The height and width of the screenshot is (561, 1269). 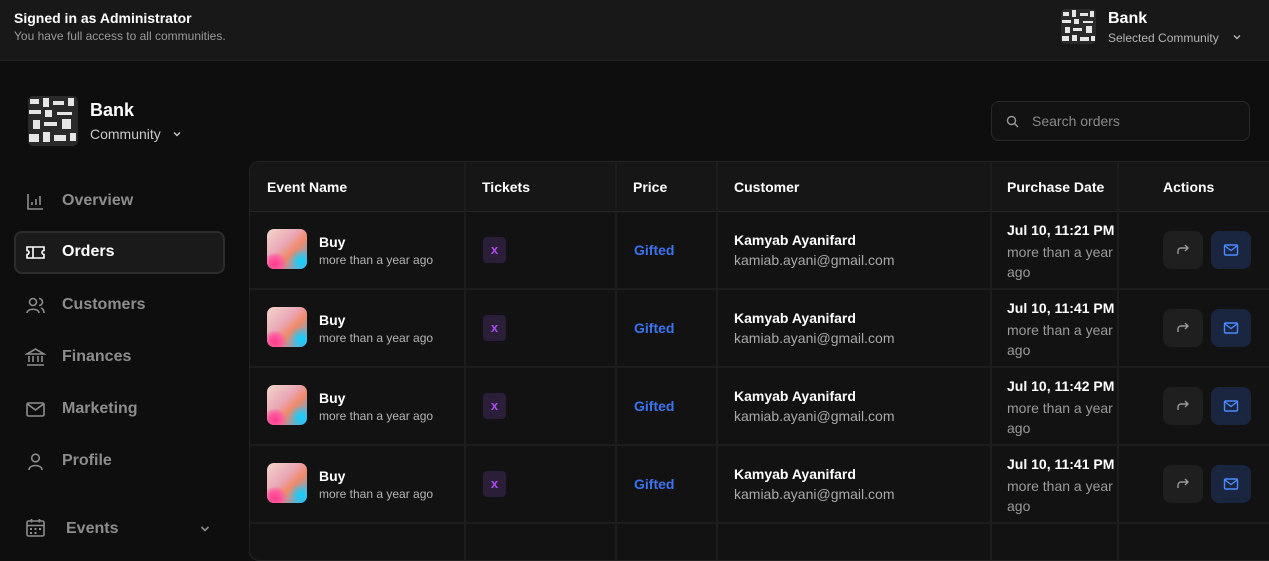 What do you see at coordinates (128, 121) in the screenshot?
I see `sidebar-community: Bank Community` at bounding box center [128, 121].